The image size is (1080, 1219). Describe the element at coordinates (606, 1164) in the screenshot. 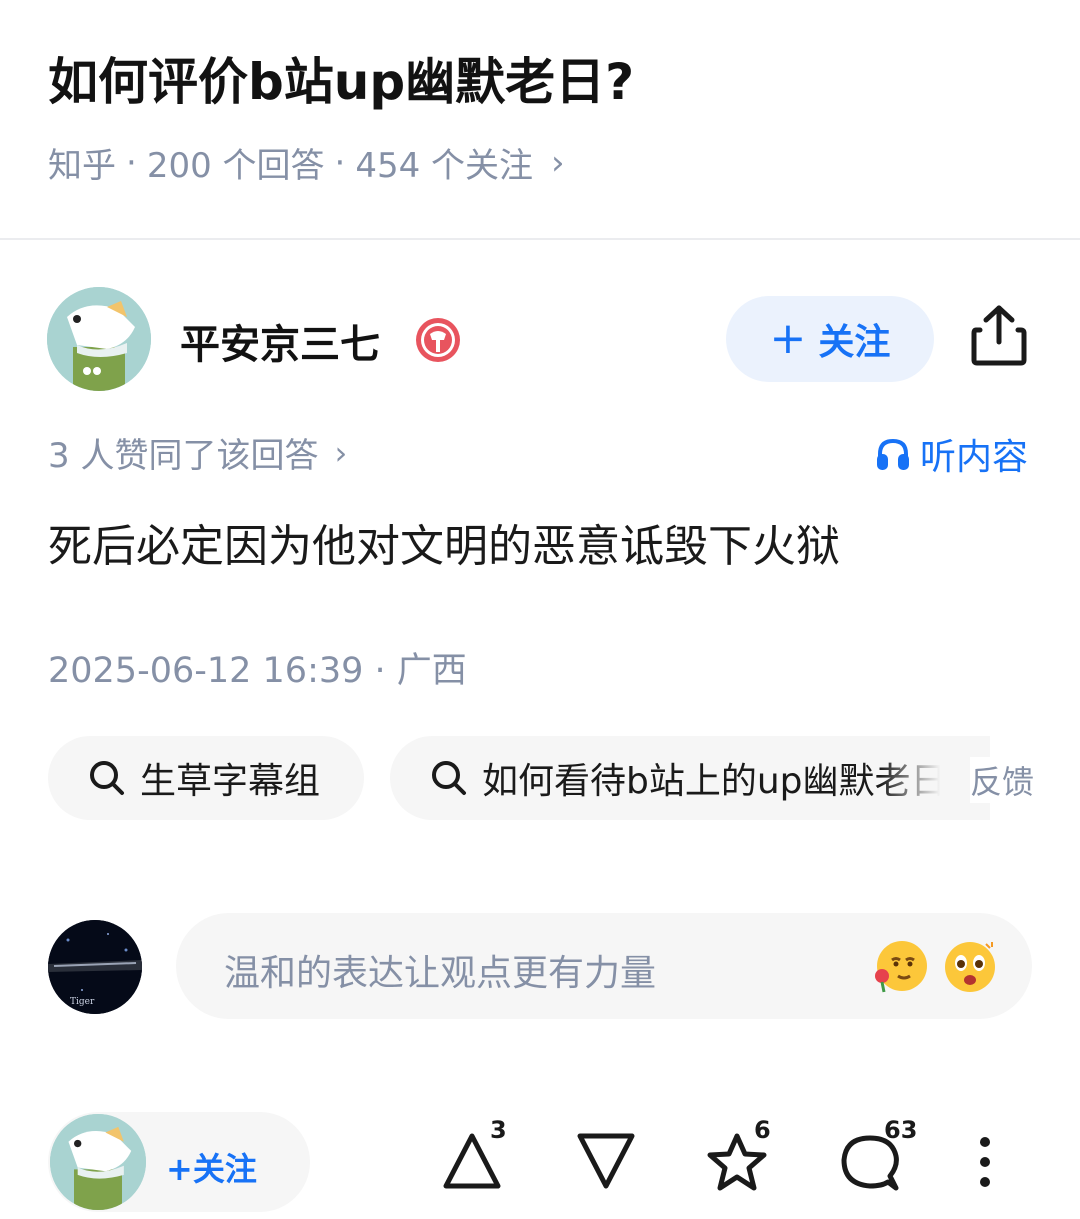

I see `downvote-icon` at that location.